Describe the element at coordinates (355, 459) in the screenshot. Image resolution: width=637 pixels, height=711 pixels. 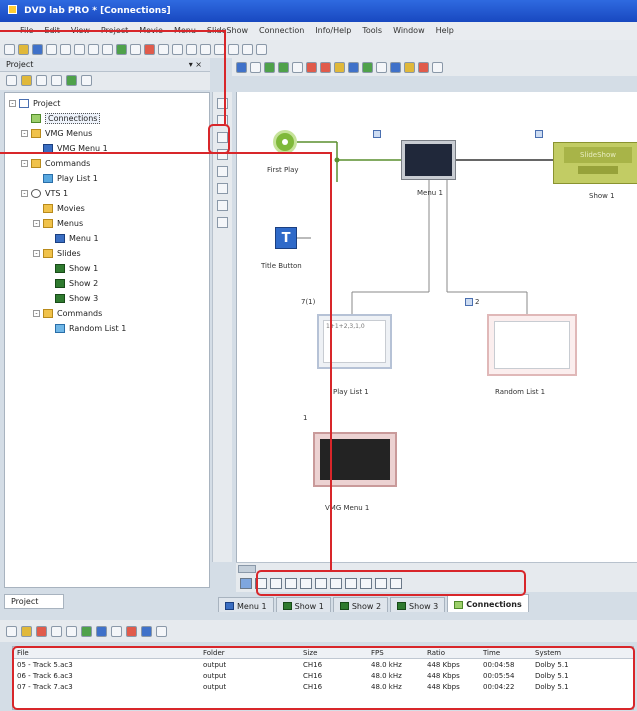
I see `vmg-menu1-node` at that location.